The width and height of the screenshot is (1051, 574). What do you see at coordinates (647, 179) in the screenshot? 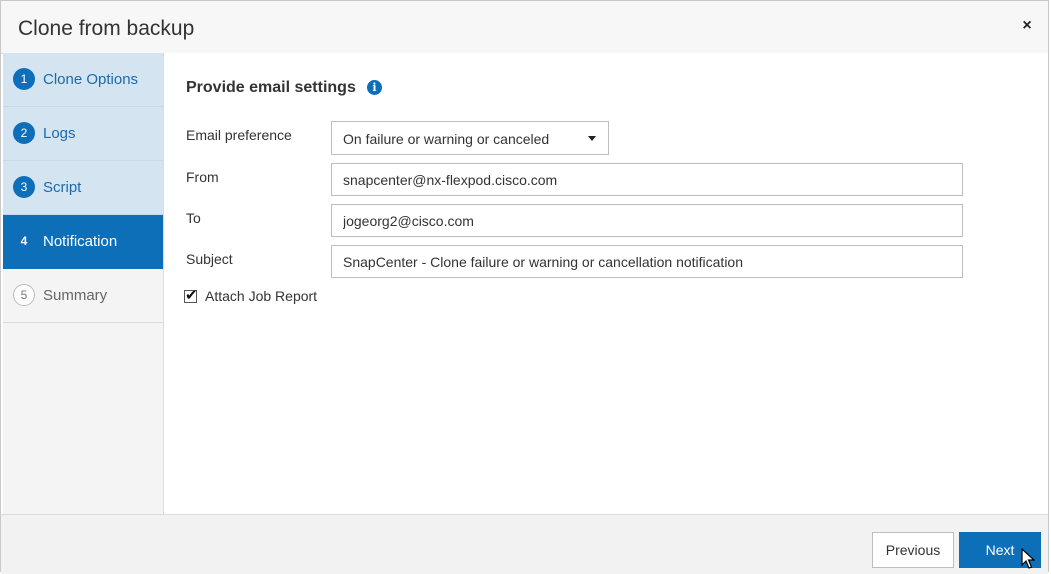
I see `from-email-field` at bounding box center [647, 179].